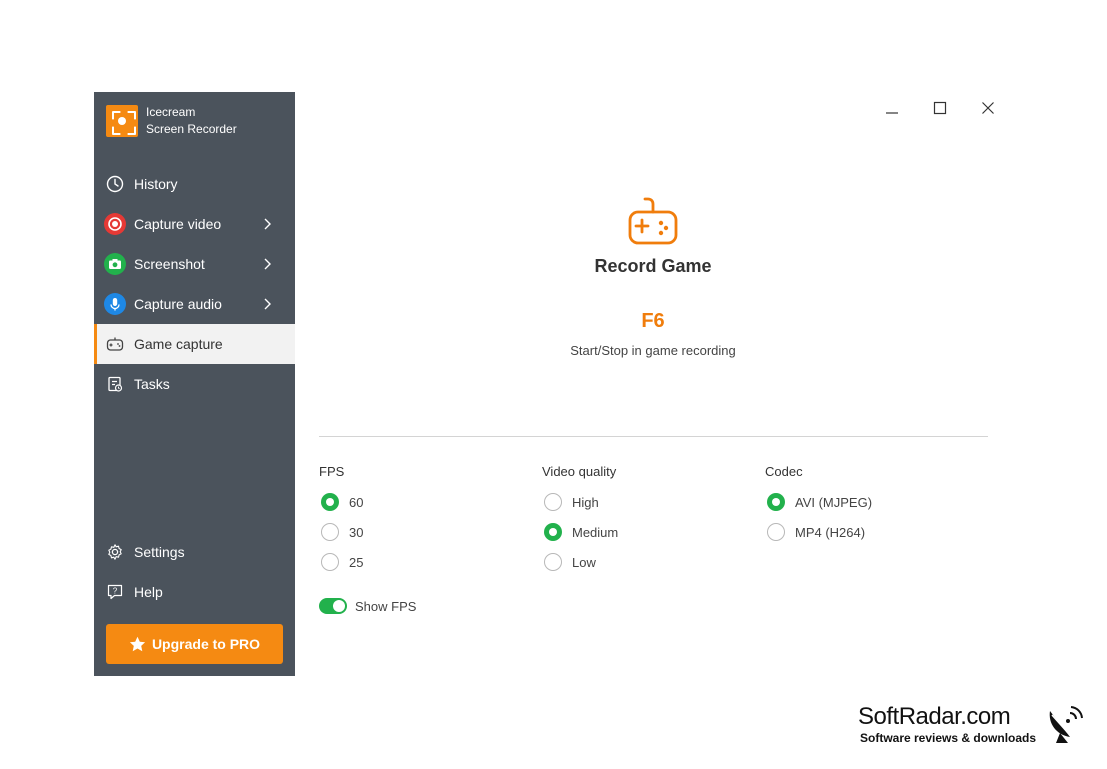 This screenshot has width=1107, height=769. Describe the element at coordinates (191, 129) in the screenshot. I see `app-name-line2: Screen Recorder` at that location.